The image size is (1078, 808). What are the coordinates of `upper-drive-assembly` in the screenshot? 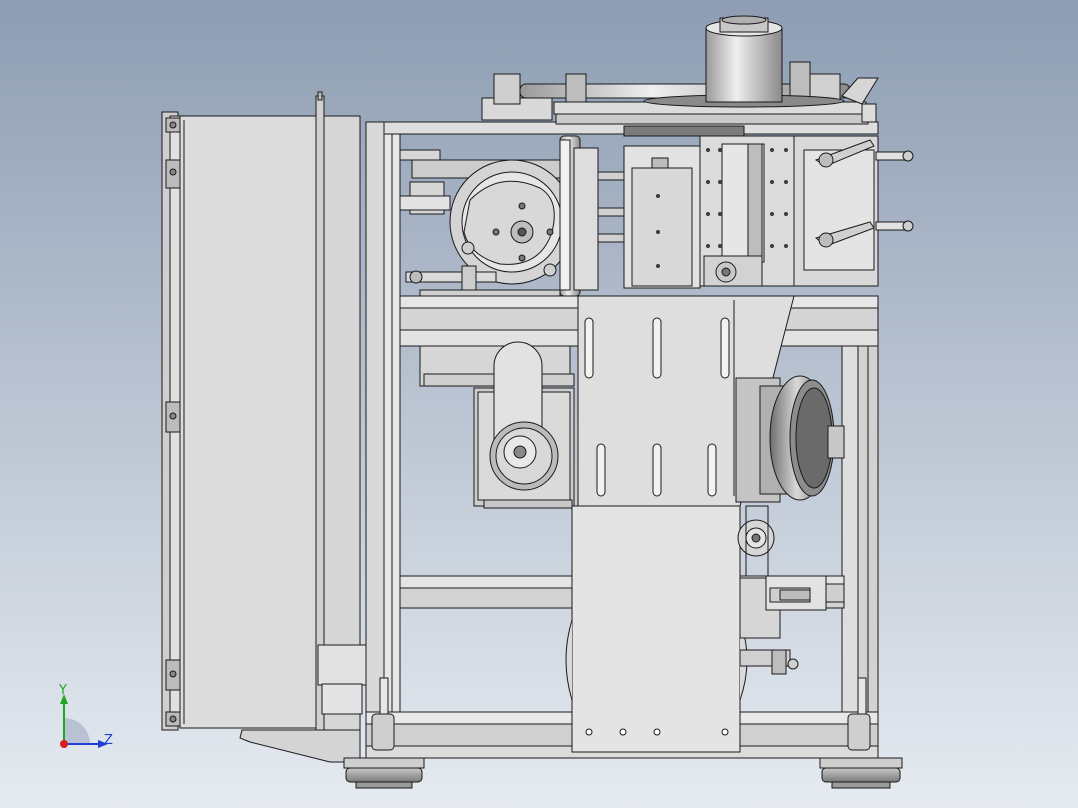 It's located at (639, 216).